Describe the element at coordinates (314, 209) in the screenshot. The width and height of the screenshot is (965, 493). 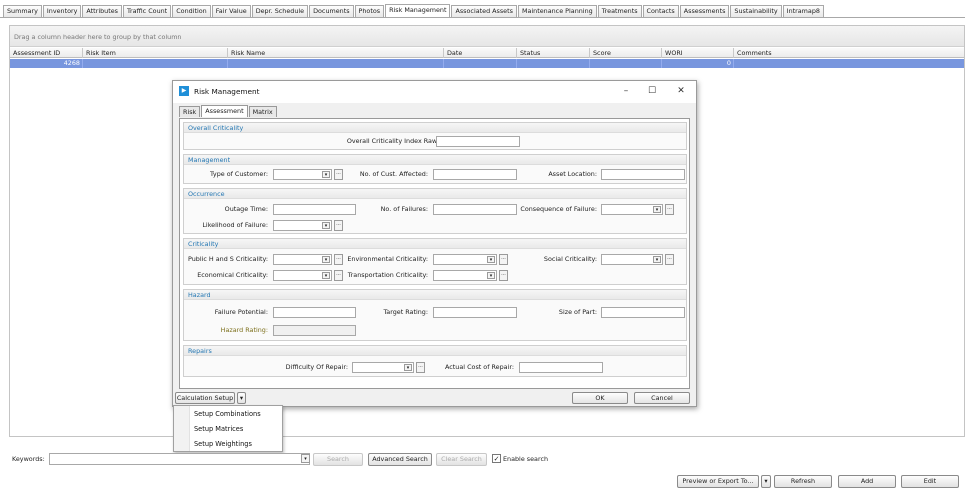
I see `outage-time-field` at that location.